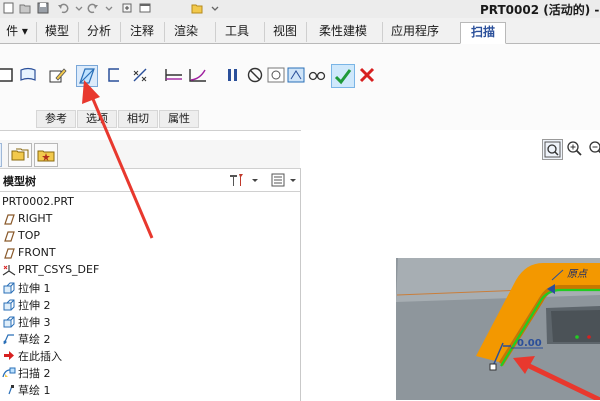  What do you see at coordinates (149, 287) in the screenshot?
I see `tree-item-extrude-1: 拉伸 1` at bounding box center [149, 287].